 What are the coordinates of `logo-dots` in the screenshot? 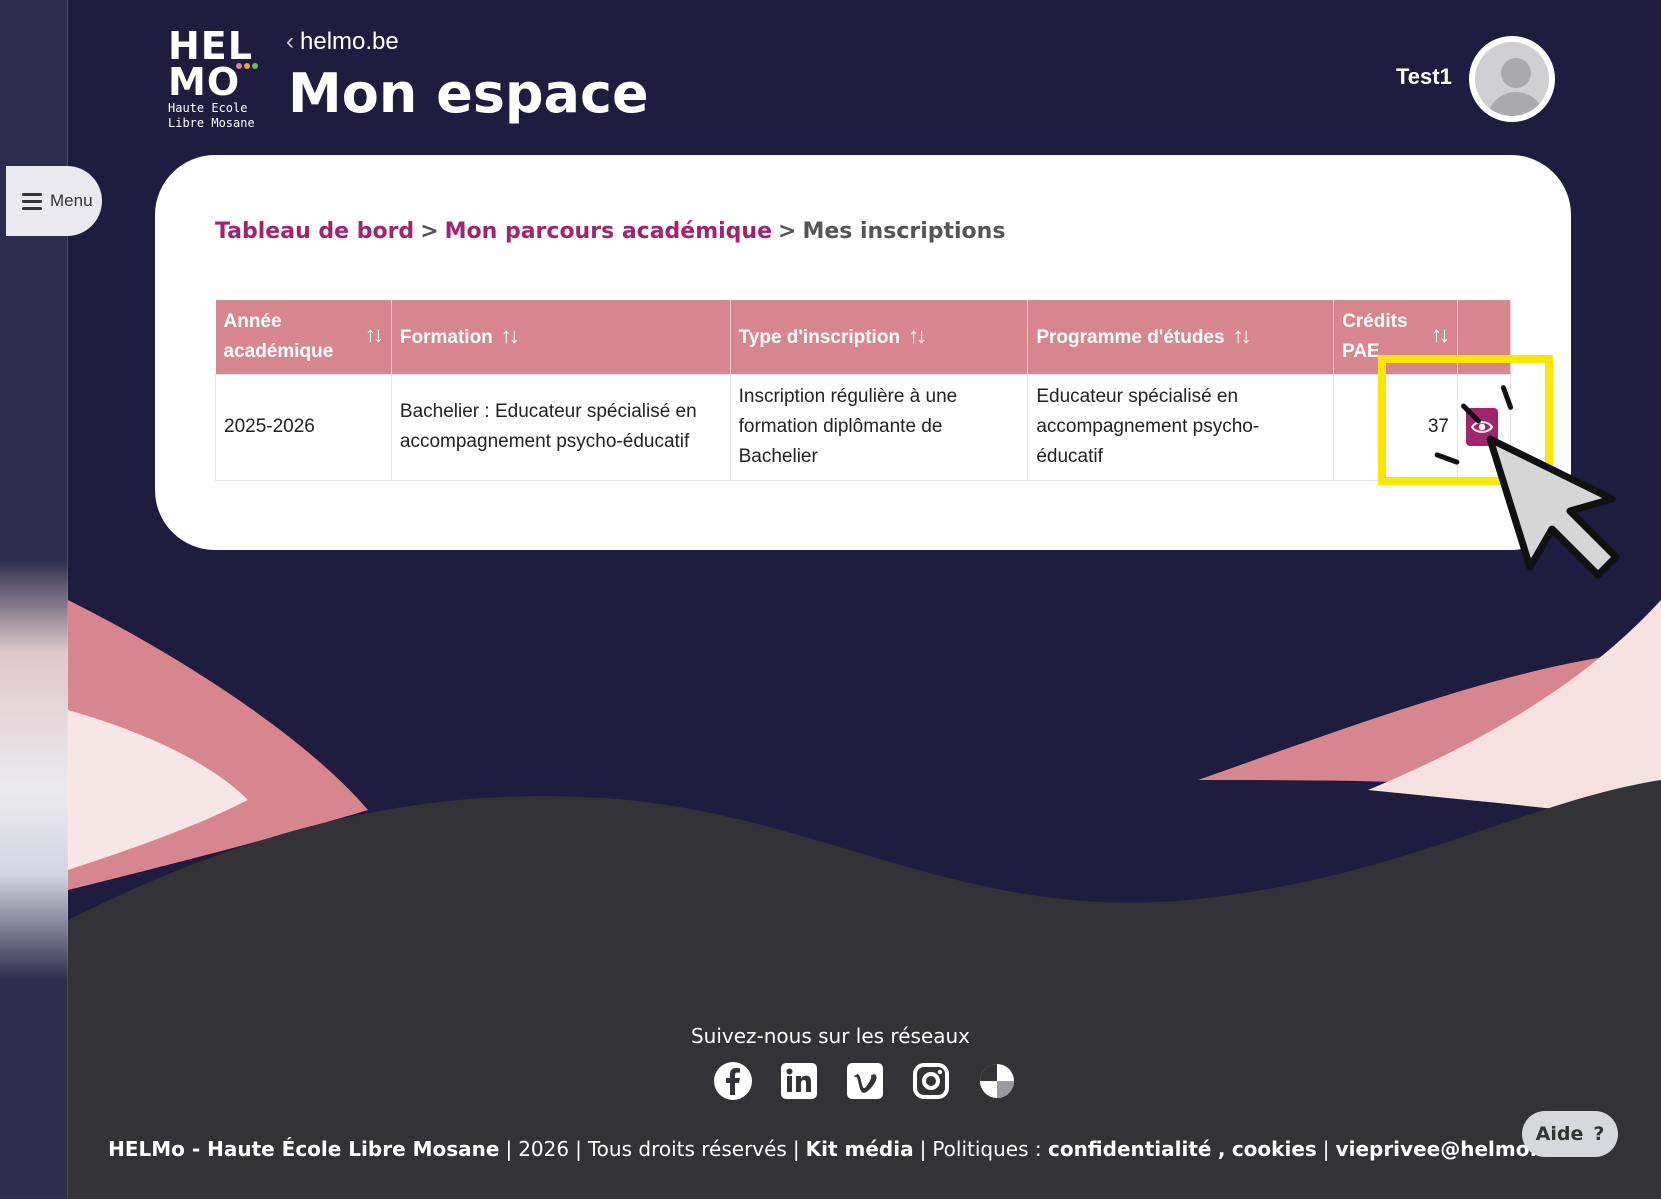 It's located at (248, 63).